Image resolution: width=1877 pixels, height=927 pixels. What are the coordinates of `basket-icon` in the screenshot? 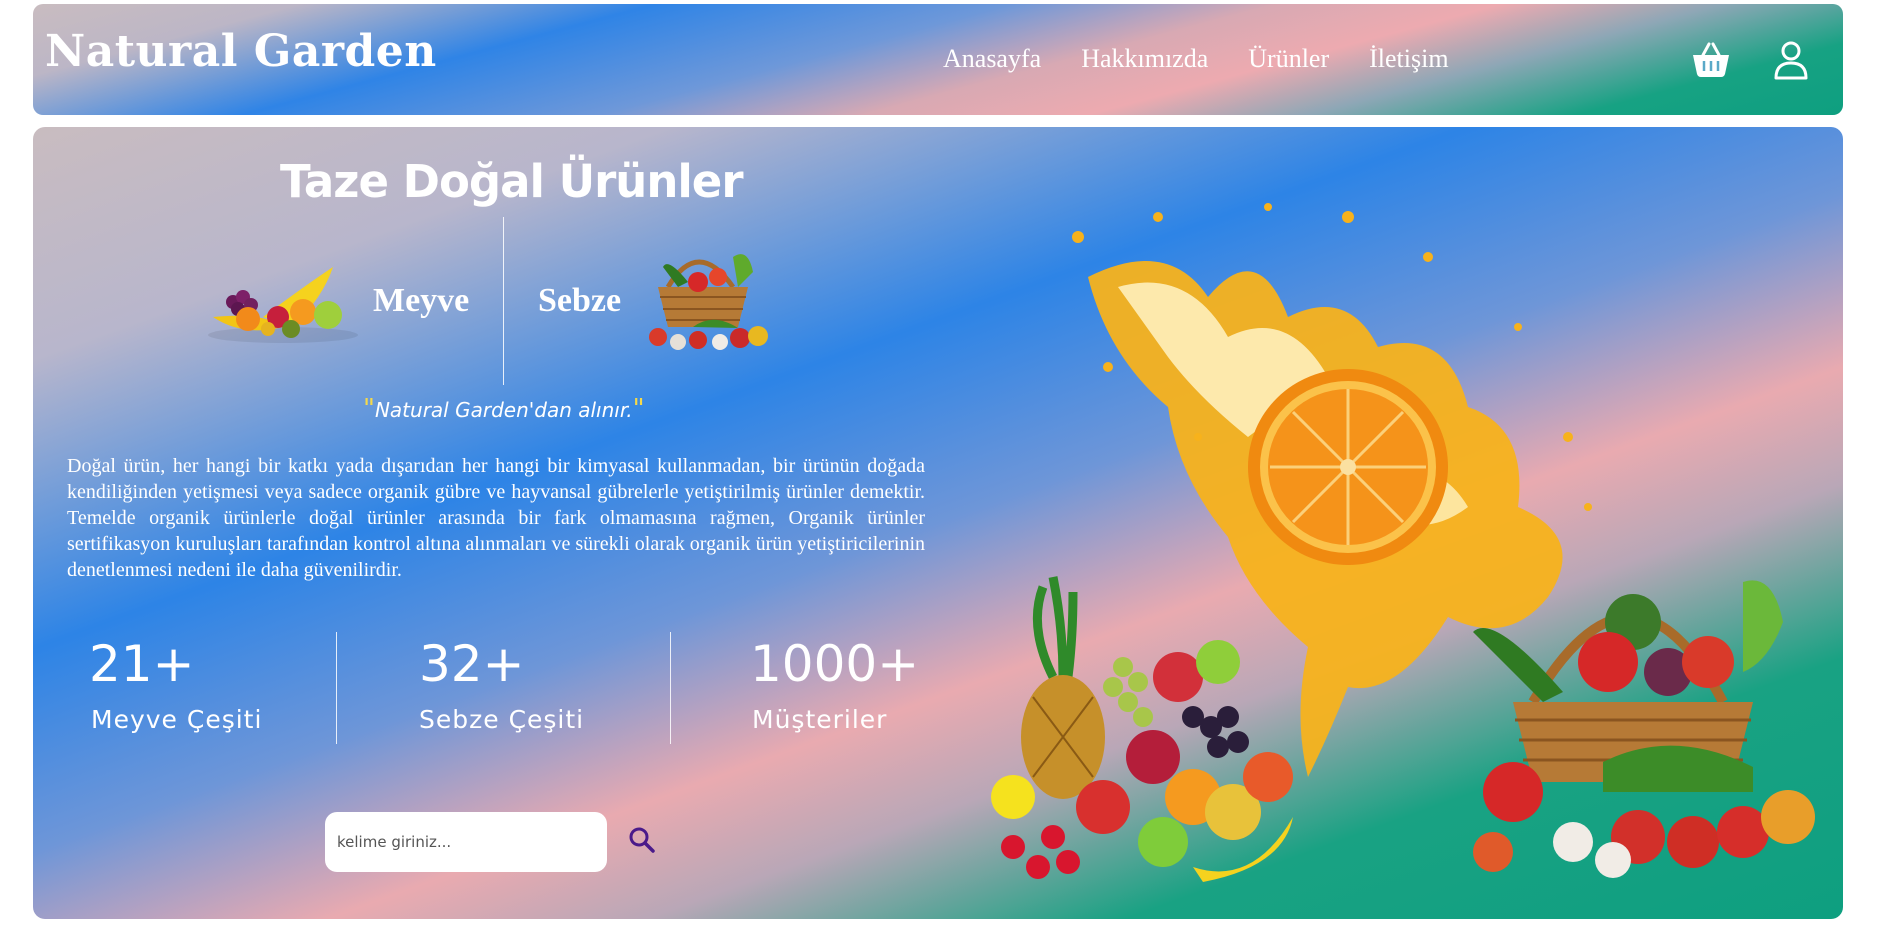 It's located at (1711, 60).